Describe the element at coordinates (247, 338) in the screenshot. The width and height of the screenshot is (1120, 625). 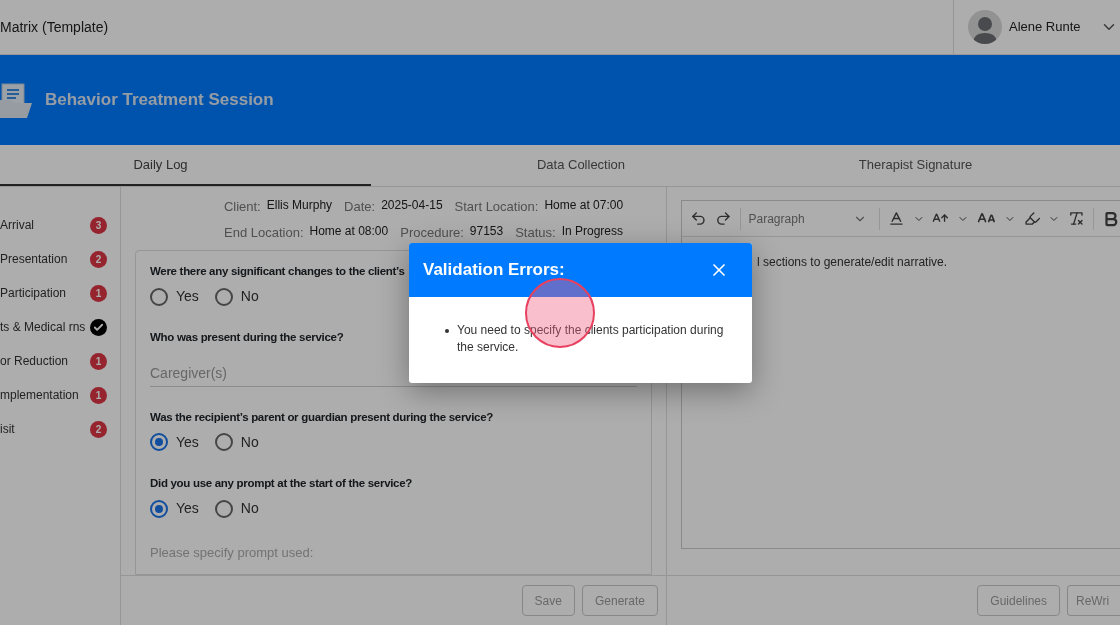
I see `question-text: Who was present during the service?` at that location.